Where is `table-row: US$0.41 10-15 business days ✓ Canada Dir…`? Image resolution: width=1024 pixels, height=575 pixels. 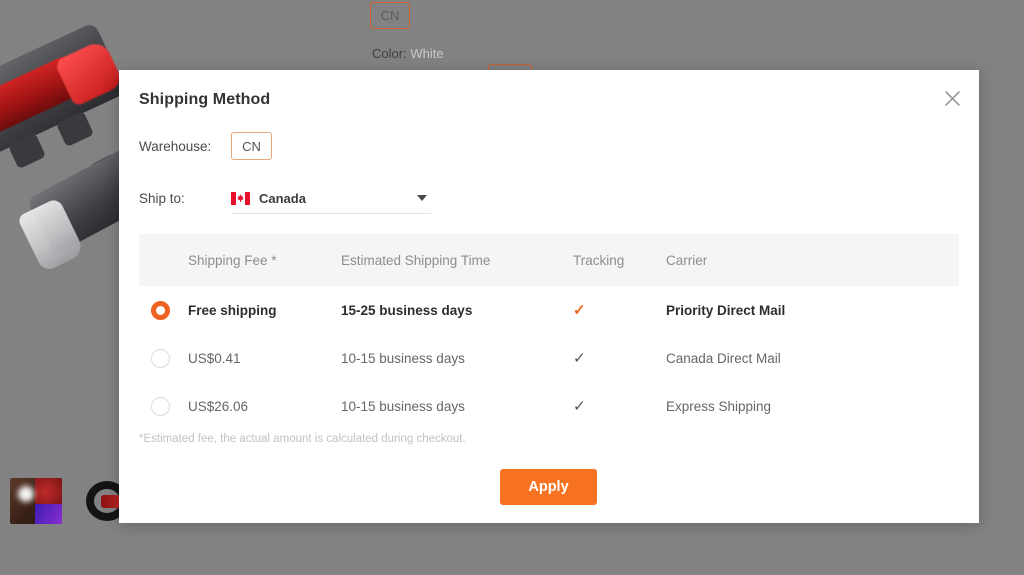 table-row: US$0.41 10-15 business days ✓ Canada Dir… is located at coordinates (549, 358).